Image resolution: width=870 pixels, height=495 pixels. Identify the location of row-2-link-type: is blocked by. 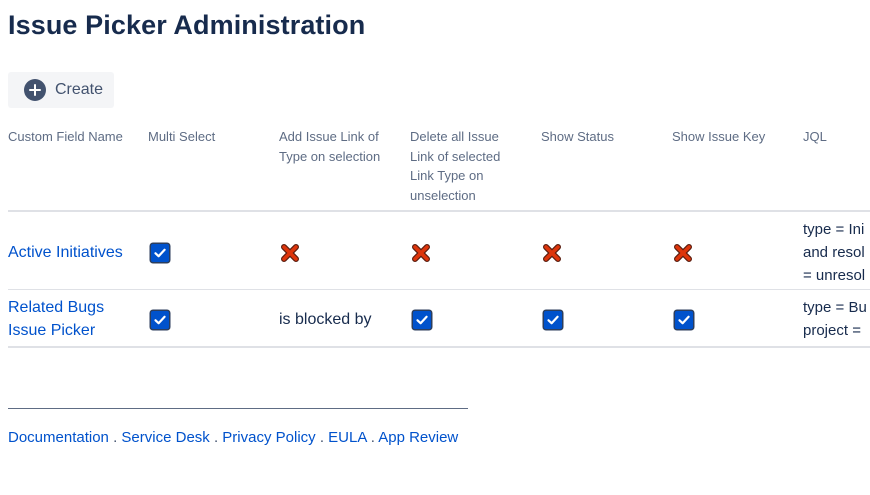
(325, 319).